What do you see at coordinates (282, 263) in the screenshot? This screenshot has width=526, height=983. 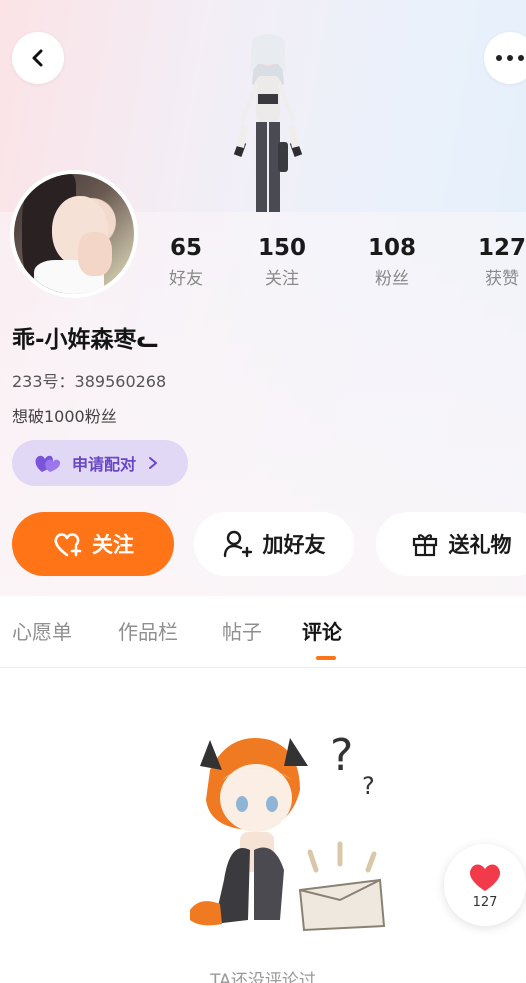 I see `stat-following: 150 关注` at bounding box center [282, 263].